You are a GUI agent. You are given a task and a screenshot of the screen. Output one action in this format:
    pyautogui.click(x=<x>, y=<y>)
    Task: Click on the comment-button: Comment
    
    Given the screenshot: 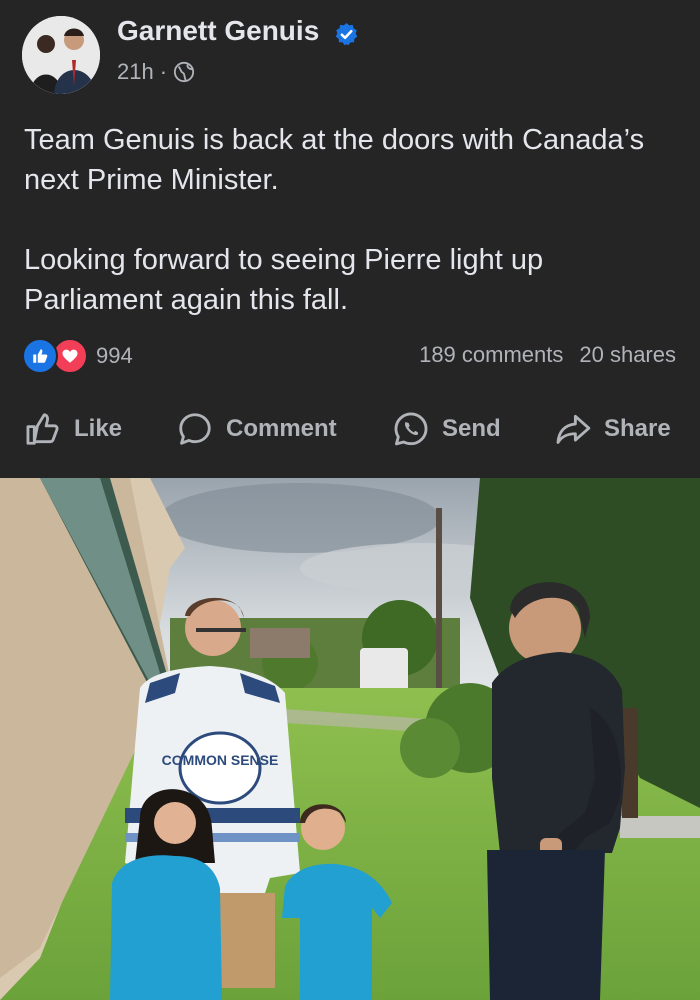 What is the action you would take?
    pyautogui.click(x=256, y=429)
    